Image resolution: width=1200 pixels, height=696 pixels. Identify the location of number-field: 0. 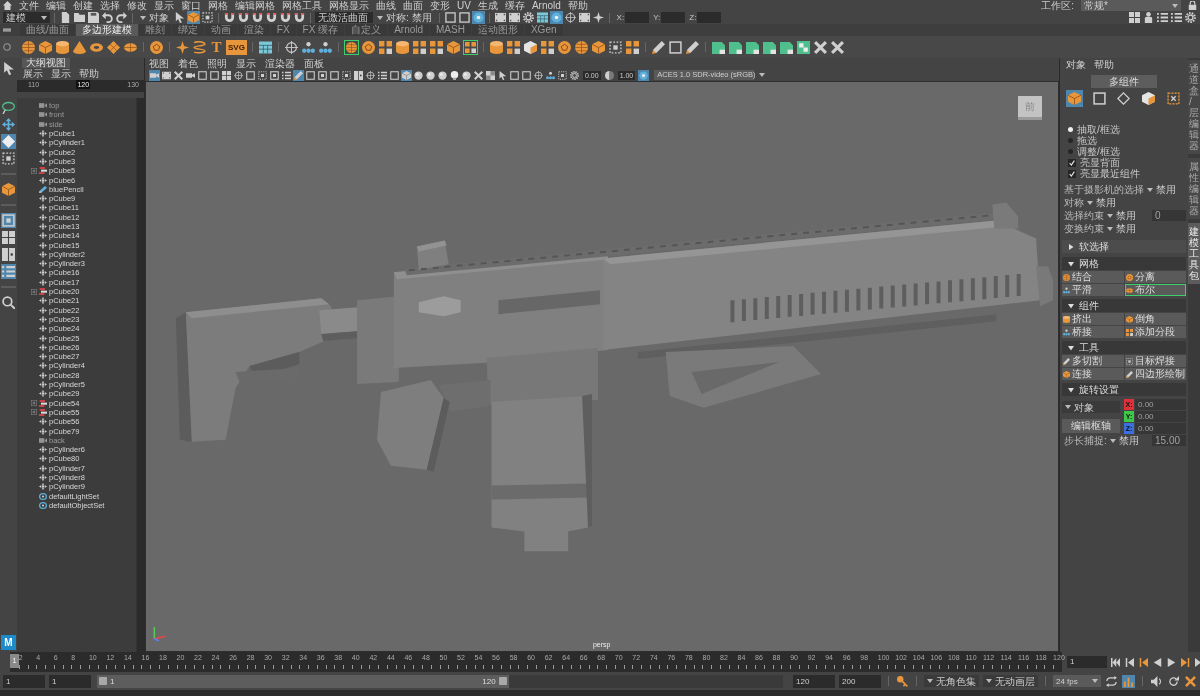
(1169, 215).